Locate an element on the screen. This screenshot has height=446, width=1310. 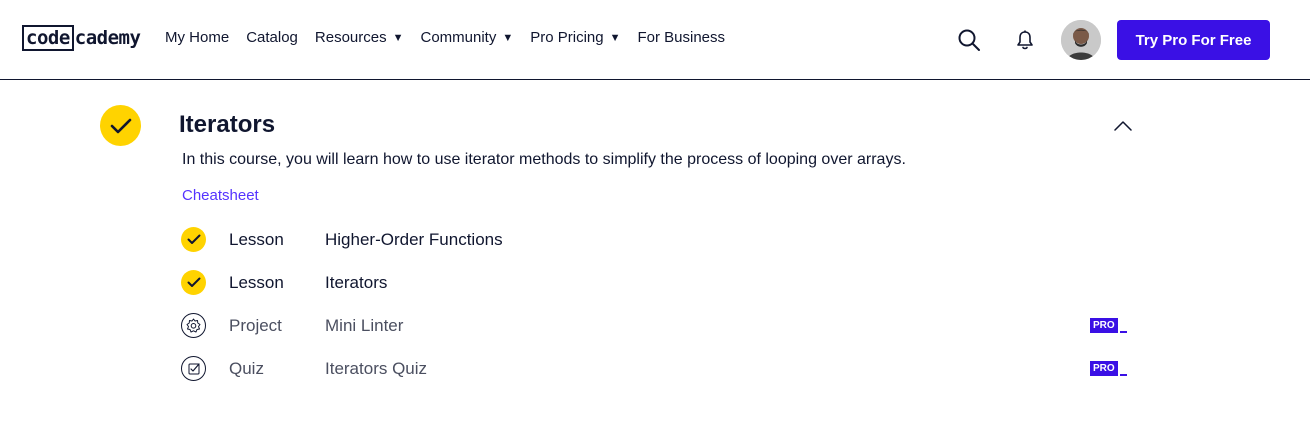
user-avatar is located at coordinates (1081, 40).